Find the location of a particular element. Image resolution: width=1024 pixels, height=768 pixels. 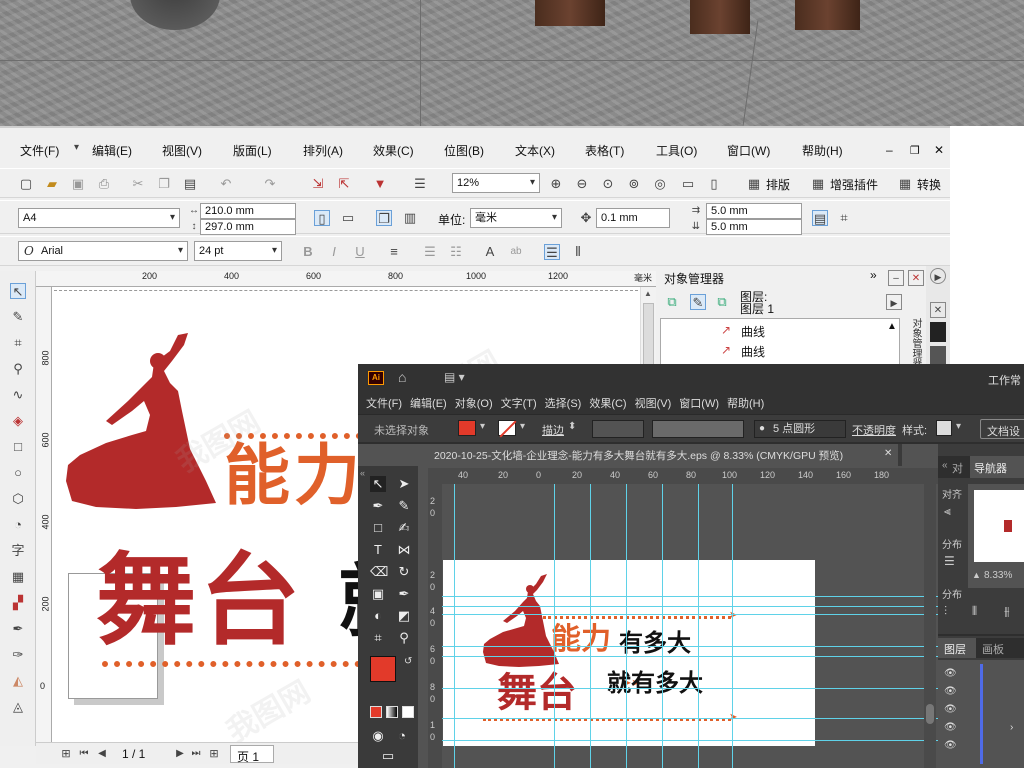

add-page-end-icon: ⊞ is located at coordinates (214, 754).